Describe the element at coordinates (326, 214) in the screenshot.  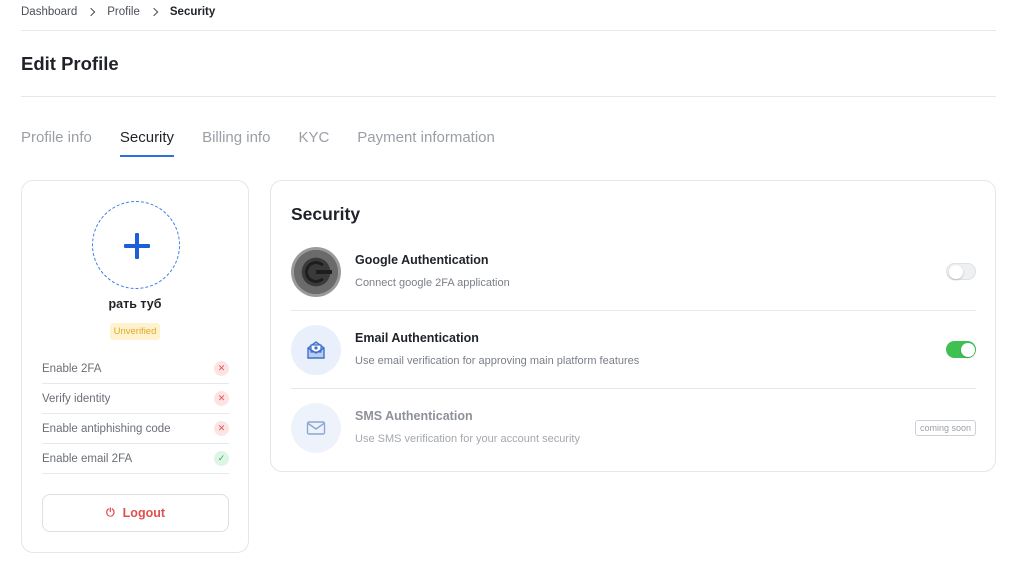
I see `section-title: Security` at that location.